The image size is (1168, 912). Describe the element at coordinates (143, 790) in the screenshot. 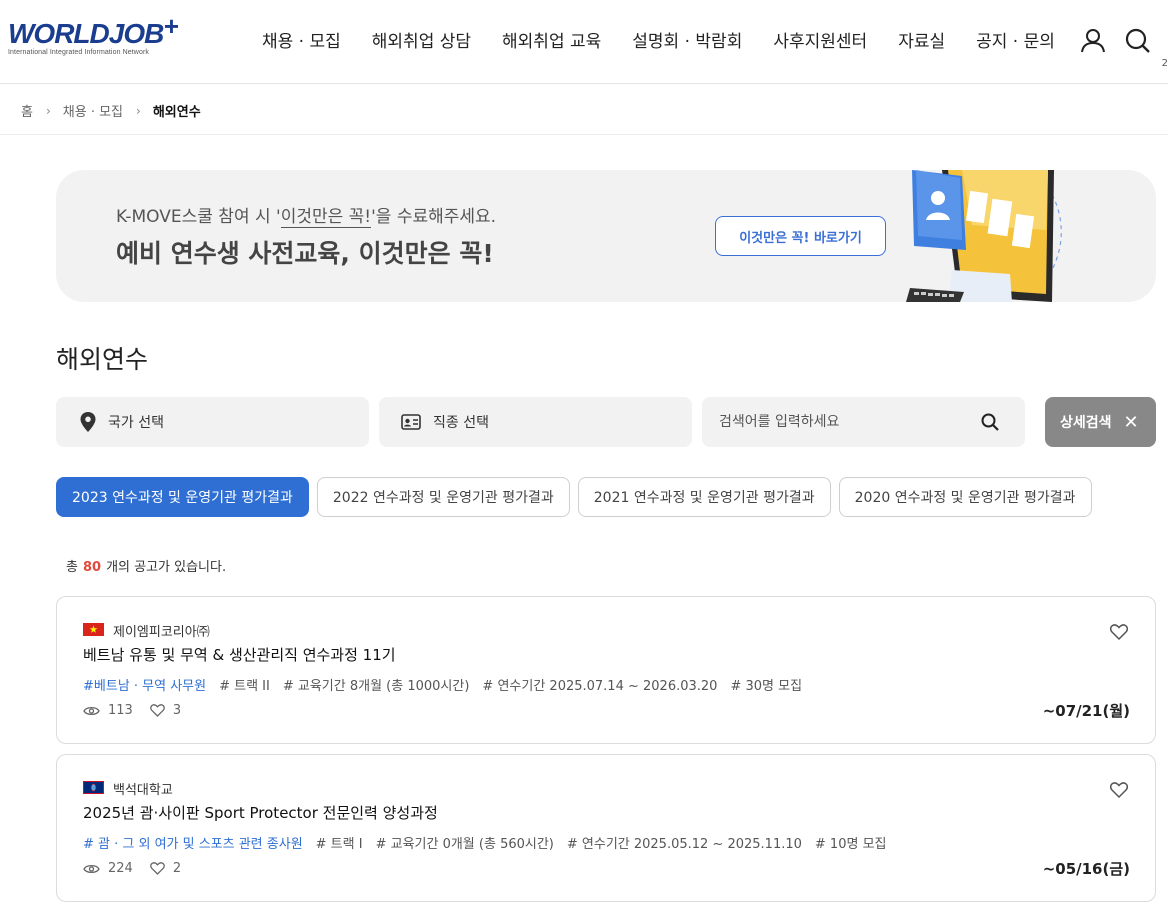

I see `company-name: 백석대학교` at that location.